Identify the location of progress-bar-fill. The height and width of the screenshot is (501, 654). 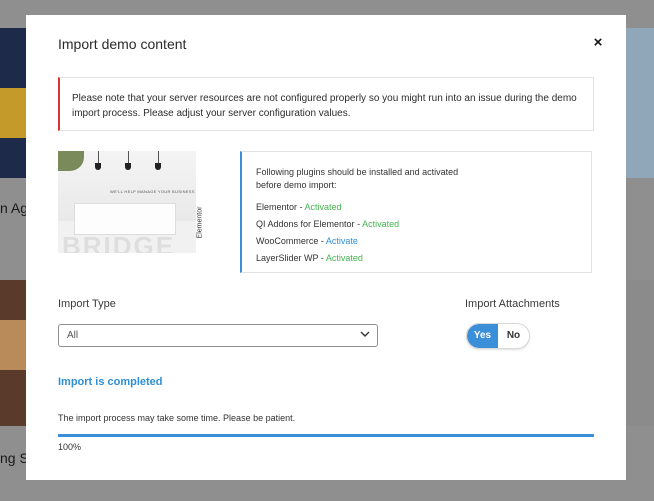
(326, 435).